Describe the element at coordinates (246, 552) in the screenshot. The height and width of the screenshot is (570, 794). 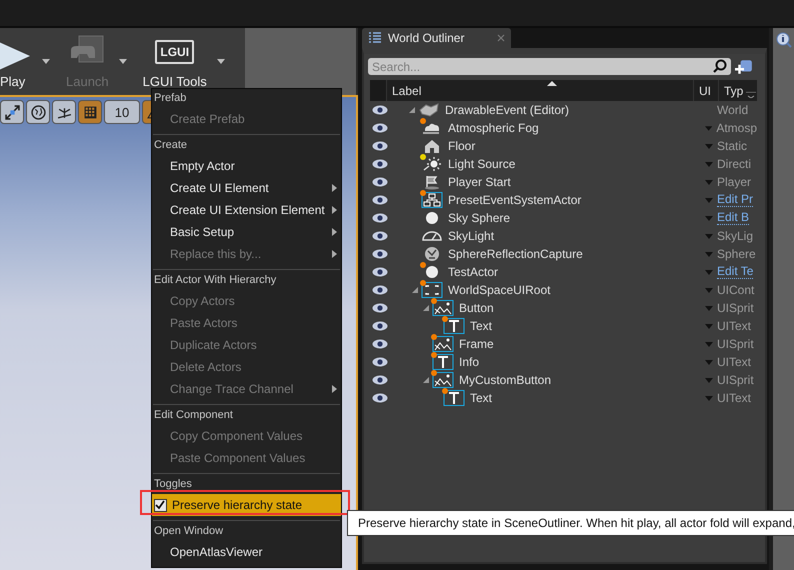
I see `menu-item: OpenAtlasViewer` at that location.